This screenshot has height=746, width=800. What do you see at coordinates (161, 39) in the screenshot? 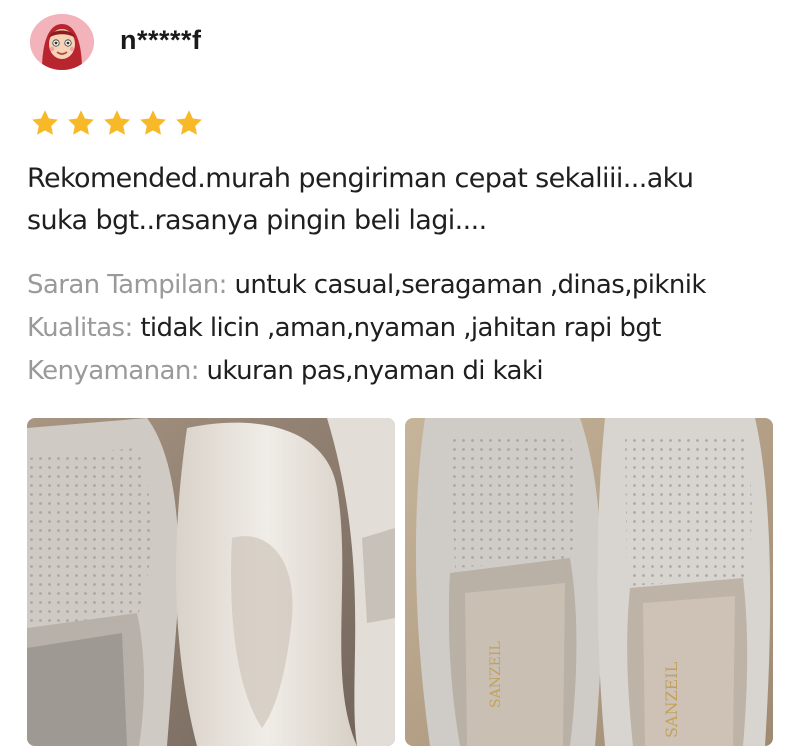
I see `reviewer-username: n*****f` at bounding box center [161, 39].